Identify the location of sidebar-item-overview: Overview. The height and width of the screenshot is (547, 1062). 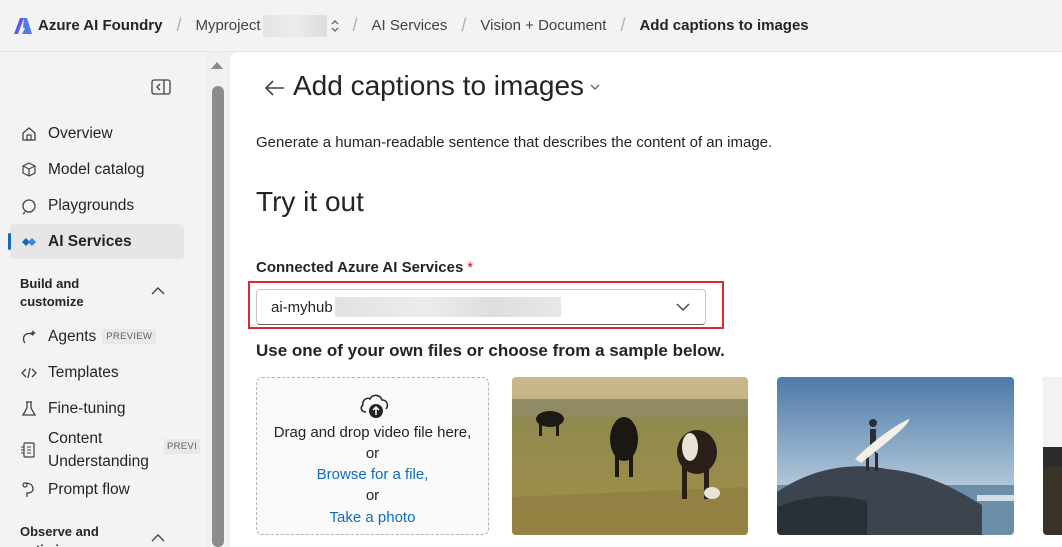
(97, 133).